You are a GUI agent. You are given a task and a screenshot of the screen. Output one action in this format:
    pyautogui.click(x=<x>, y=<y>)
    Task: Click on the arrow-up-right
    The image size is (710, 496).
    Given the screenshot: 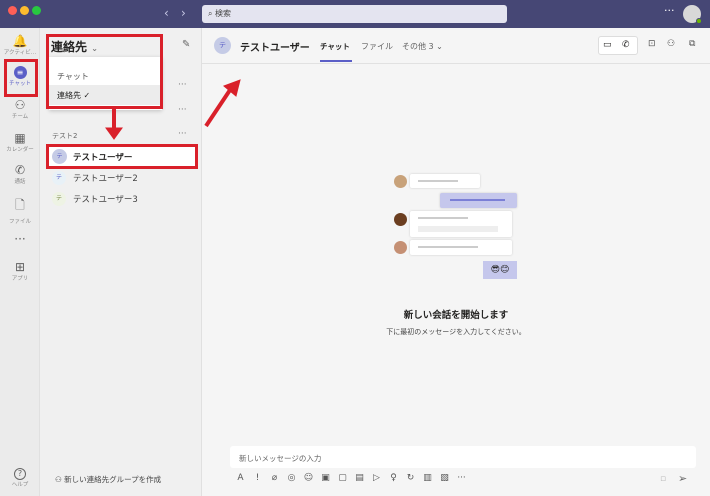 What is the action you would take?
    pyautogui.click(x=218, y=108)
    